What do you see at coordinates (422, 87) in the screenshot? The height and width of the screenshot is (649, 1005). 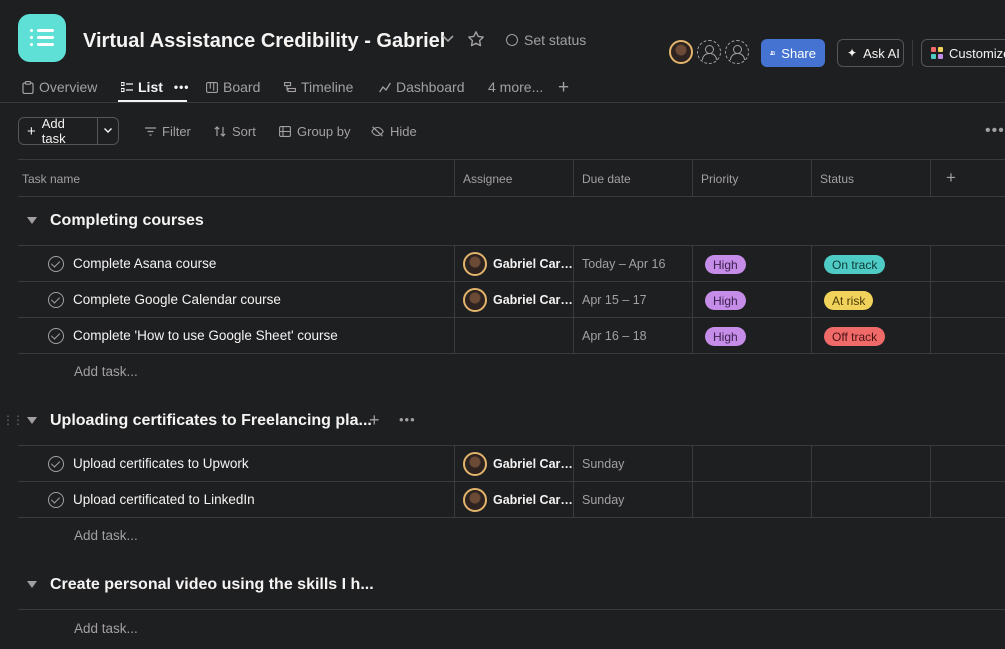 I see `tab-dashboard: Dashboard` at bounding box center [422, 87].